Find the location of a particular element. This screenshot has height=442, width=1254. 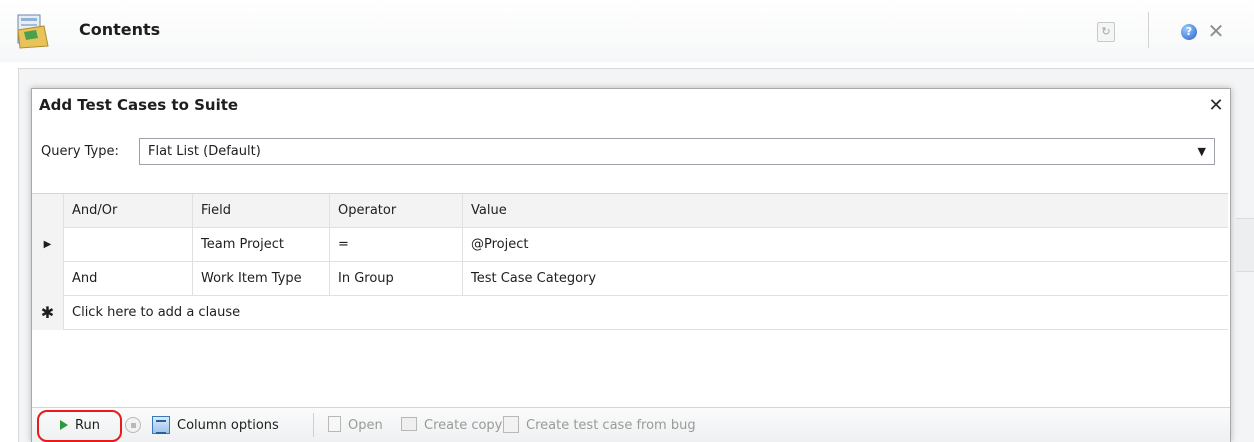

refresh-icon: ↻ is located at coordinates (1106, 32).